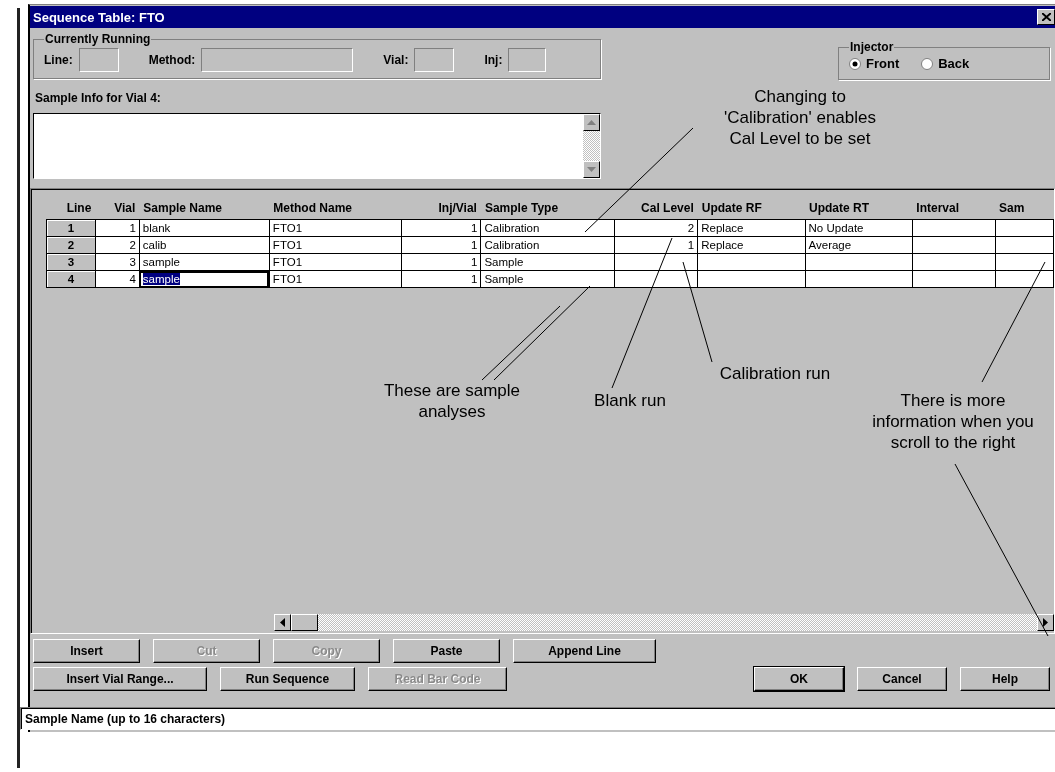 Image resolution: width=1055 pixels, height=772 pixels. What do you see at coordinates (204, 228) in the screenshot?
I see `table-cell: blank` at bounding box center [204, 228].